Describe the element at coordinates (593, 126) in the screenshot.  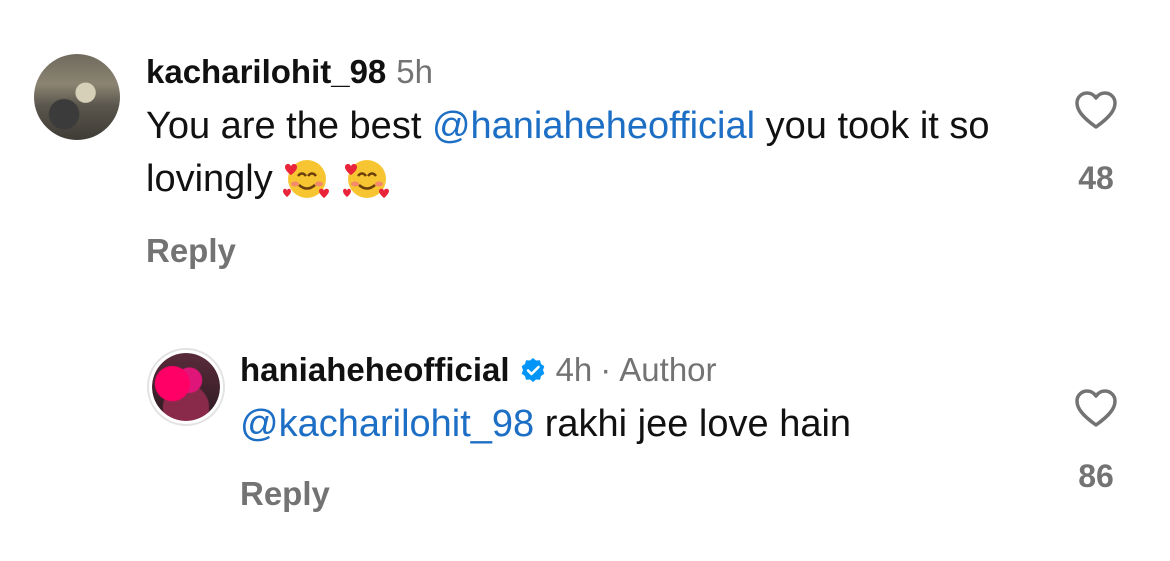
I see `mention-link: @haniaheheofficial` at that location.